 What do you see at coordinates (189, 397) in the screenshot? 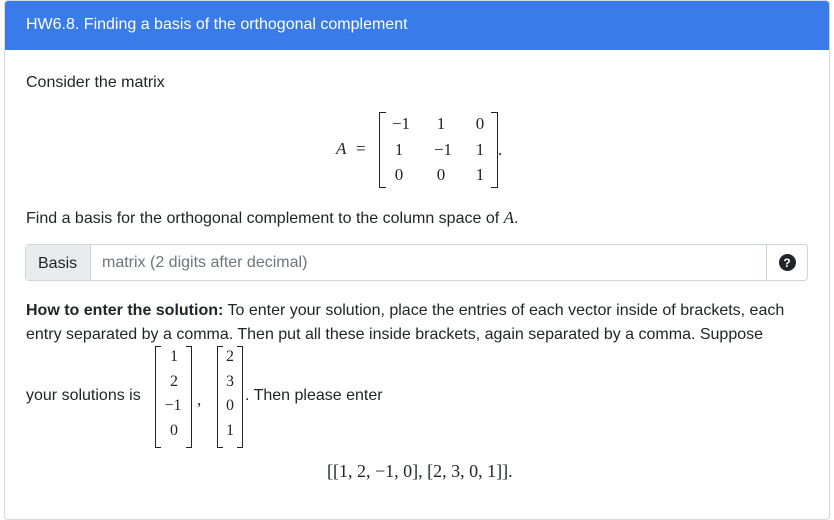
I see `vector1-bracket-right` at bounding box center [189, 397].